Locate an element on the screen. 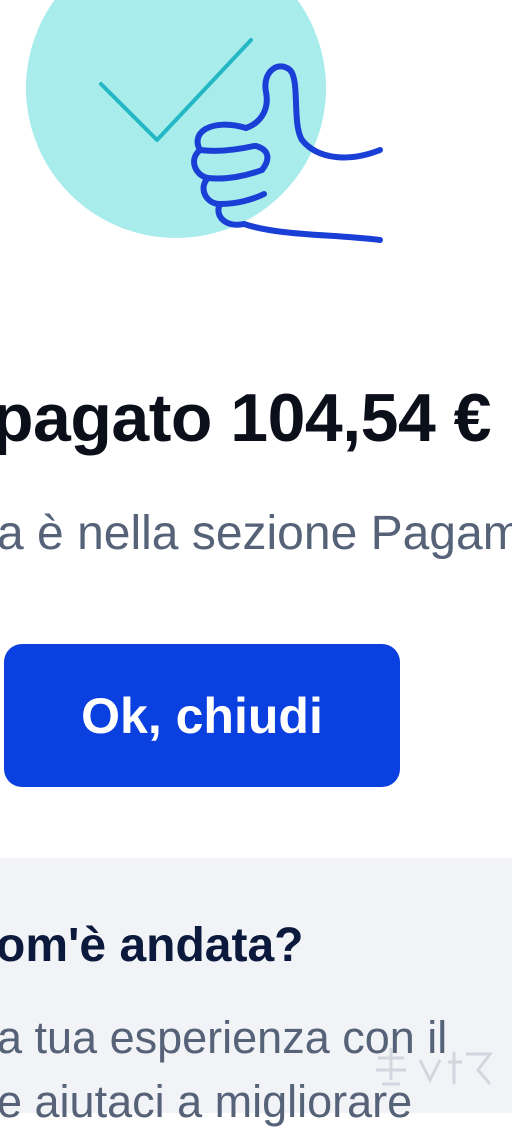 This screenshot has width=512, height=1134. payment-confirmation-title: pagato 104,54 € is located at coordinates (245, 418).